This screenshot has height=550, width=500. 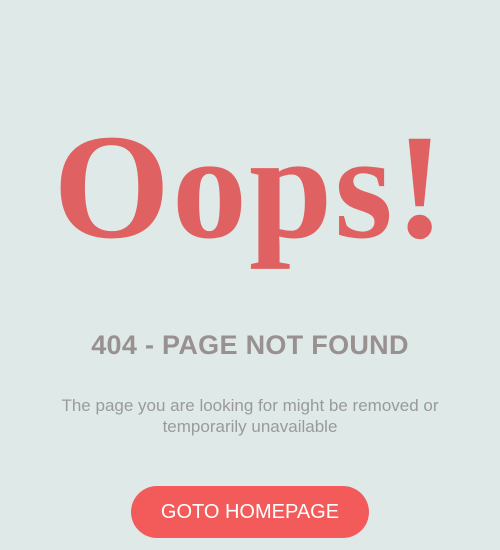 What do you see at coordinates (250, 345) in the screenshot?
I see `error-title: 404 - PAGE NOT FOUND` at bounding box center [250, 345].